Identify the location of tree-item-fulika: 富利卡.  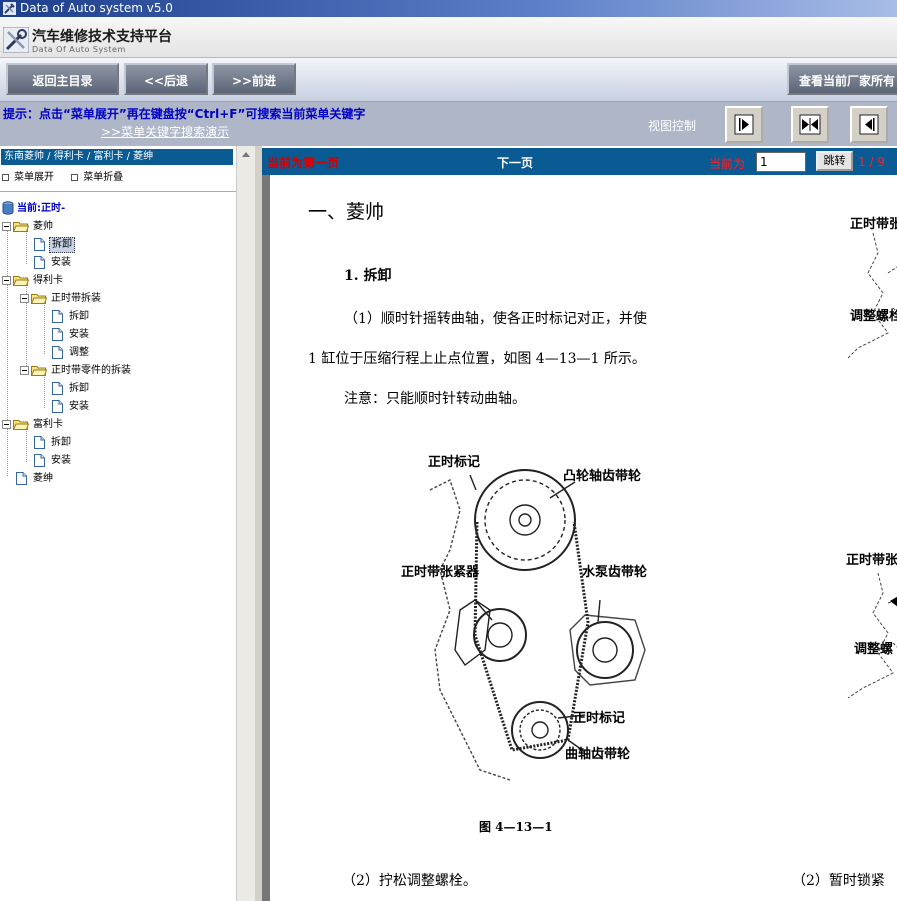
(33, 425).